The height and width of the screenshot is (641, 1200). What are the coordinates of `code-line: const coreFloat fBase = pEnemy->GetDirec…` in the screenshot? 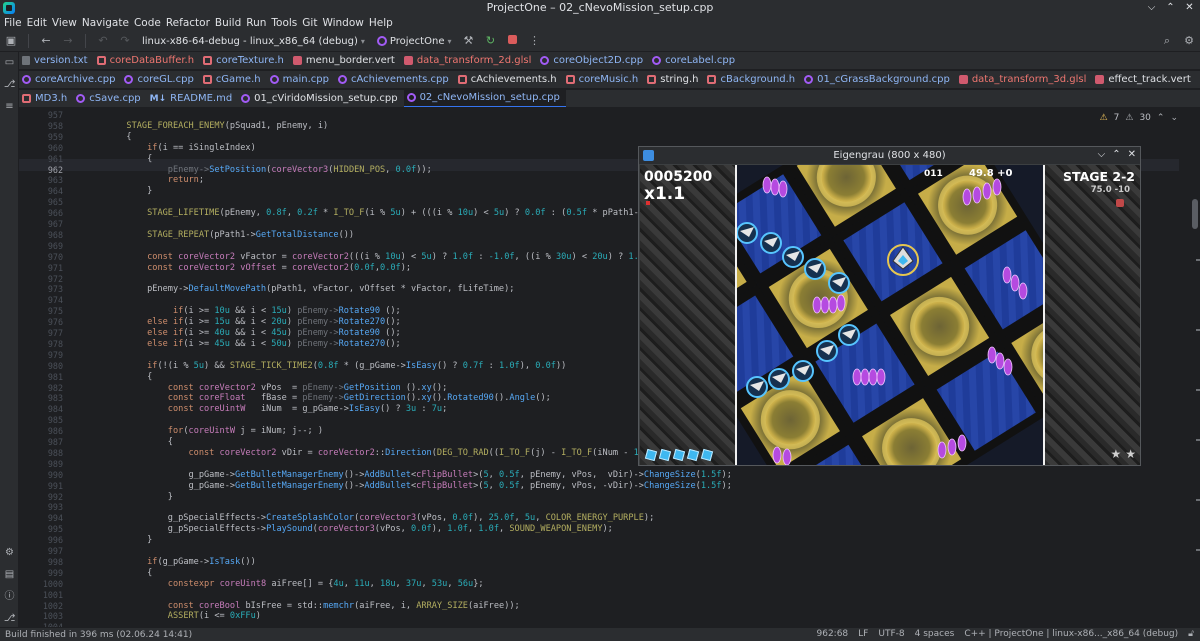 It's located at (318, 398).